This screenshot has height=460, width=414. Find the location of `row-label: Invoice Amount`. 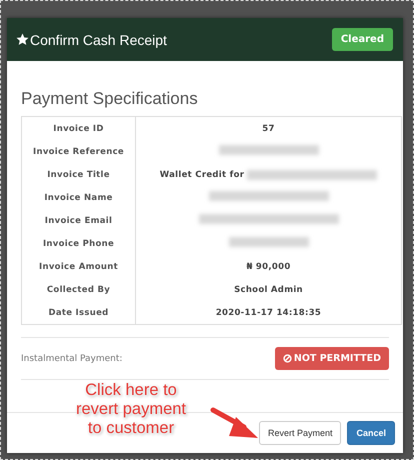

row-label: Invoice Amount is located at coordinates (78, 267).